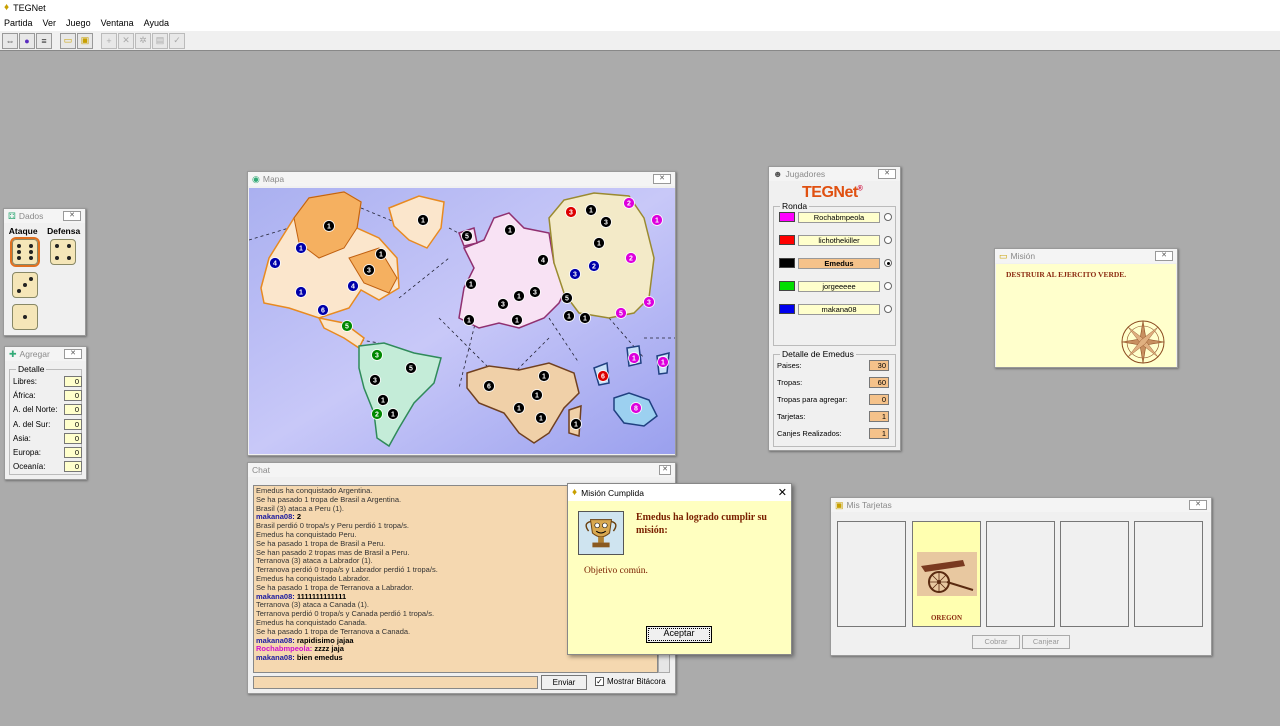 The height and width of the screenshot is (726, 1280). I want to click on tarjetas-titlebar: ▣ Mis Tarjetas ✕, so click(1021, 505).